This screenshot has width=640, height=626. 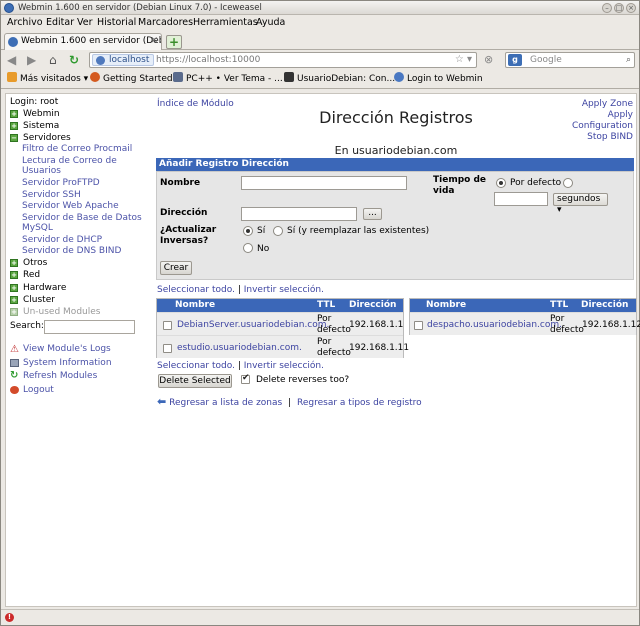 What do you see at coordinates (14, 138) in the screenshot?
I see `collapse-icon: −` at bounding box center [14, 138].